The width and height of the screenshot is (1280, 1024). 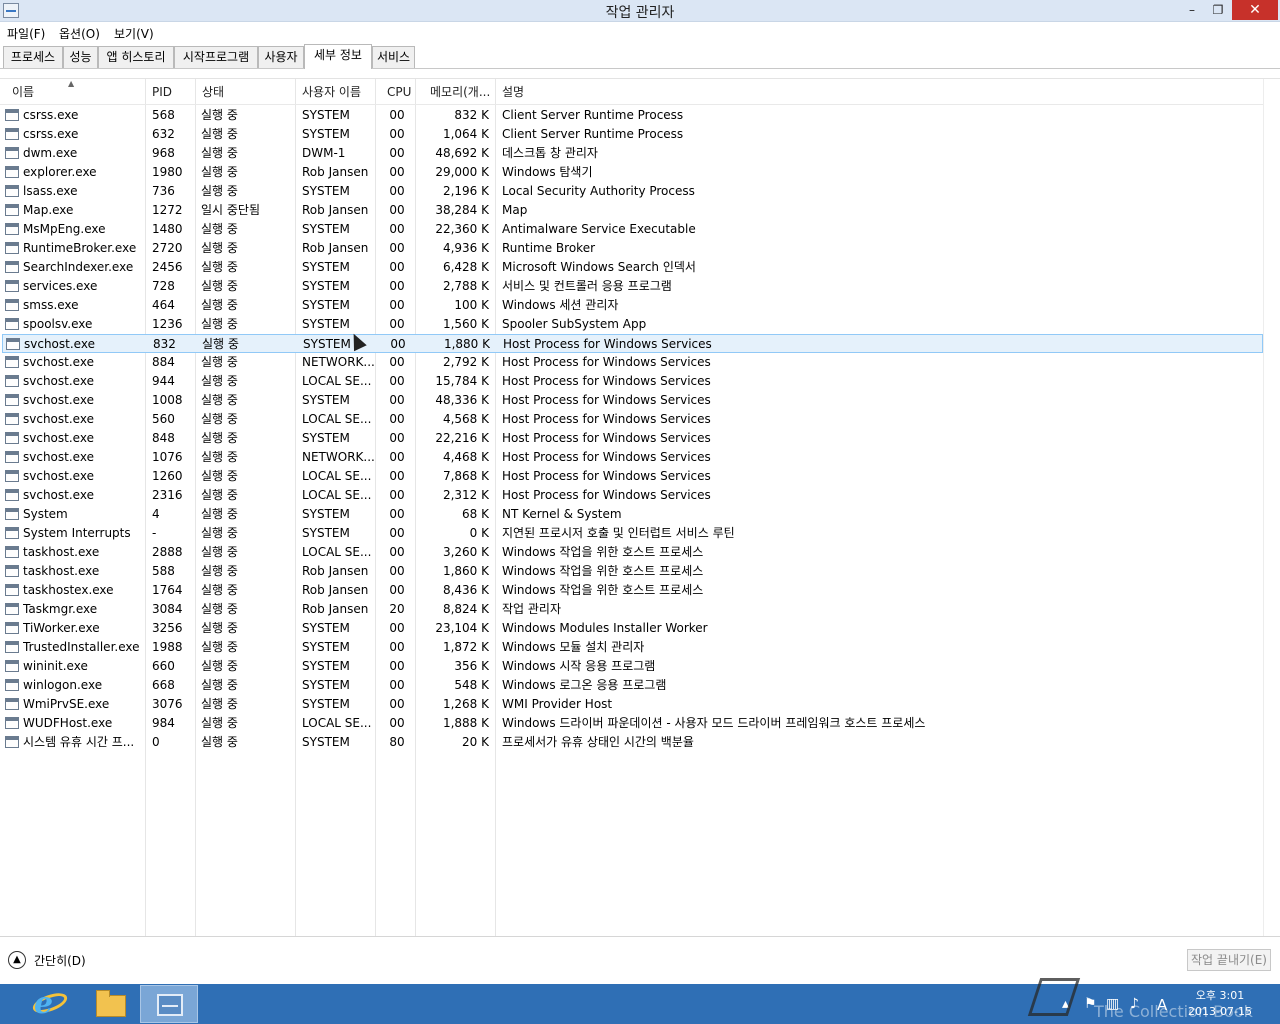 I want to click on tab-services: 서비스, so click(x=393, y=57).